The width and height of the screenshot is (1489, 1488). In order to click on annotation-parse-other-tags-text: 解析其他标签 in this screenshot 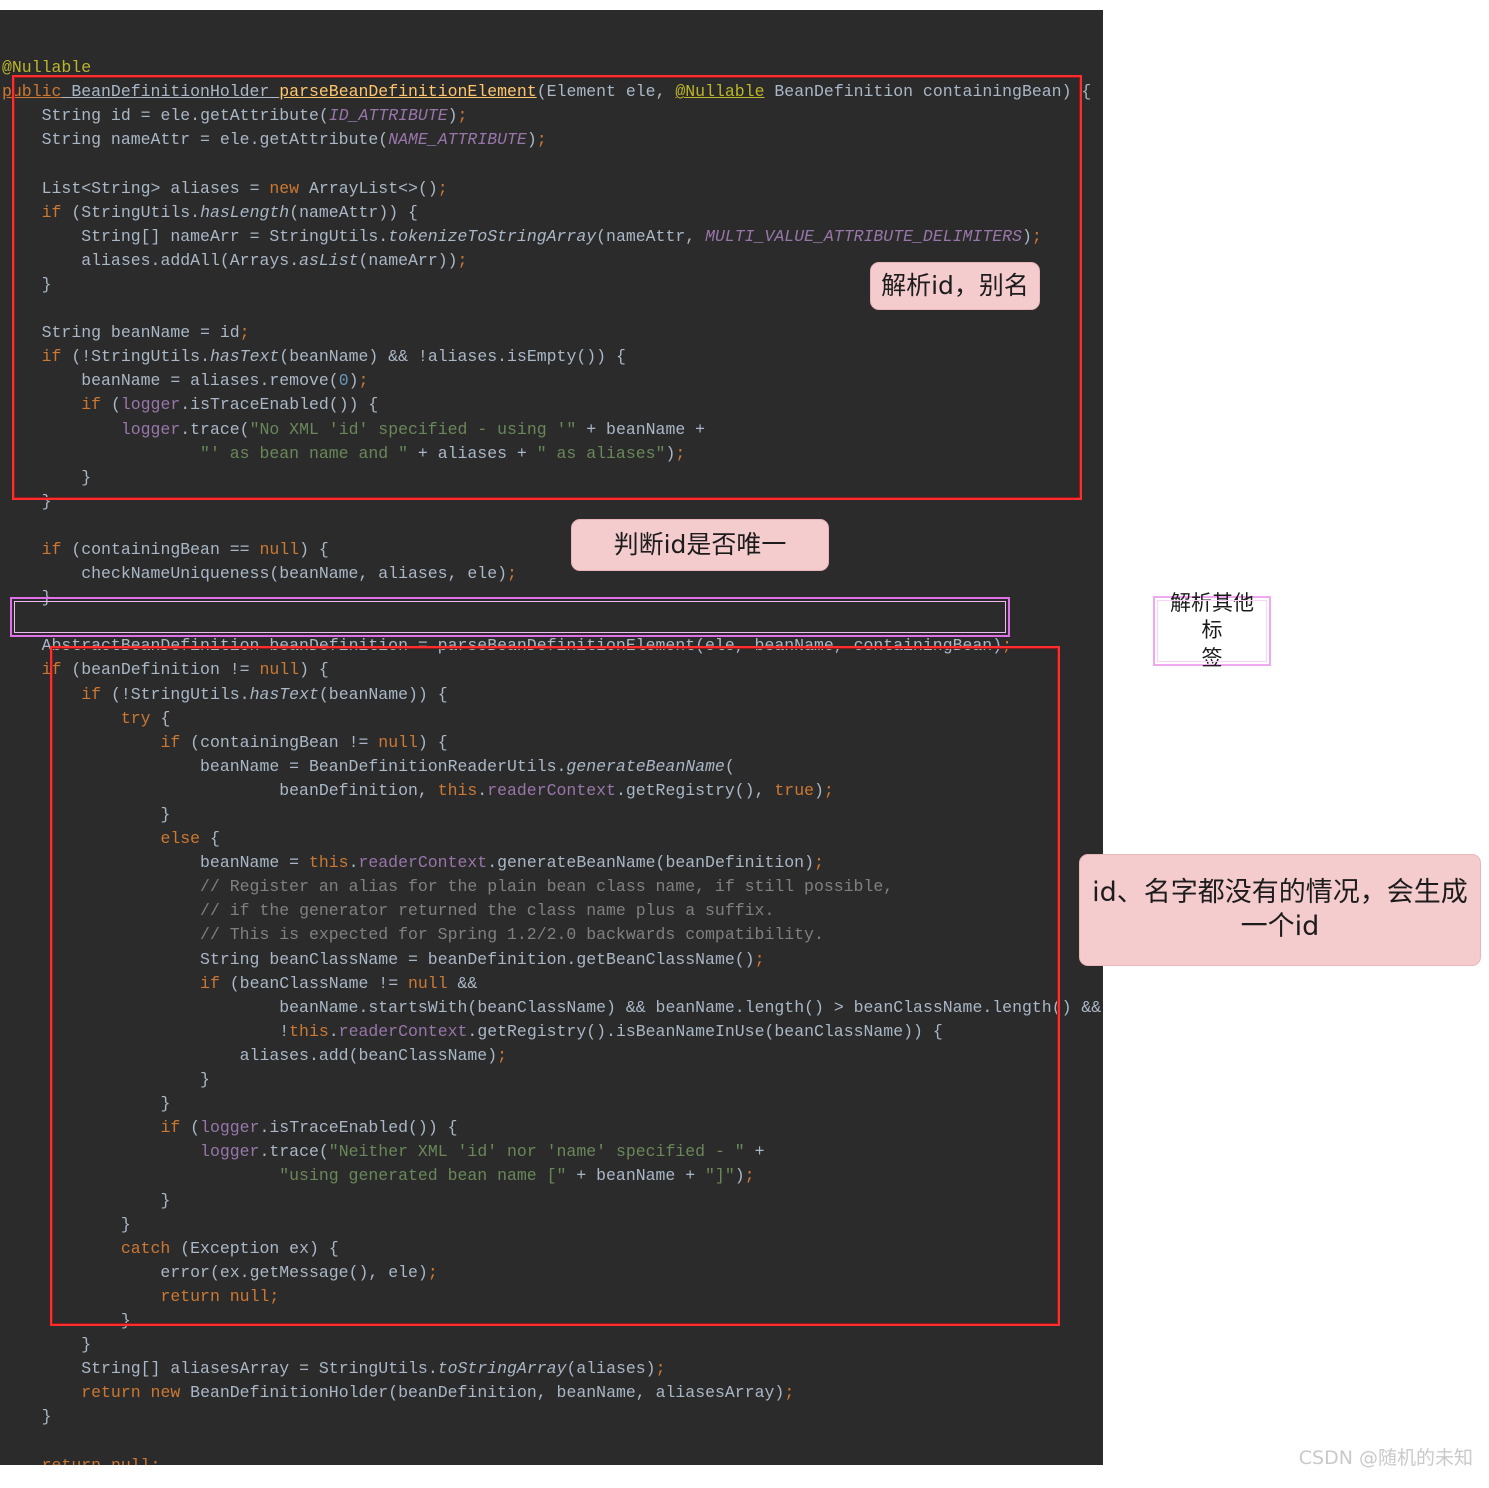, I will do `click(1212, 631)`.